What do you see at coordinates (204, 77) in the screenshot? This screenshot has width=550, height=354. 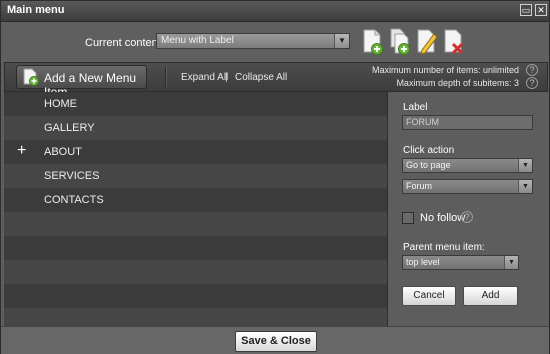 I see `expand-all-link: Expand All` at bounding box center [204, 77].